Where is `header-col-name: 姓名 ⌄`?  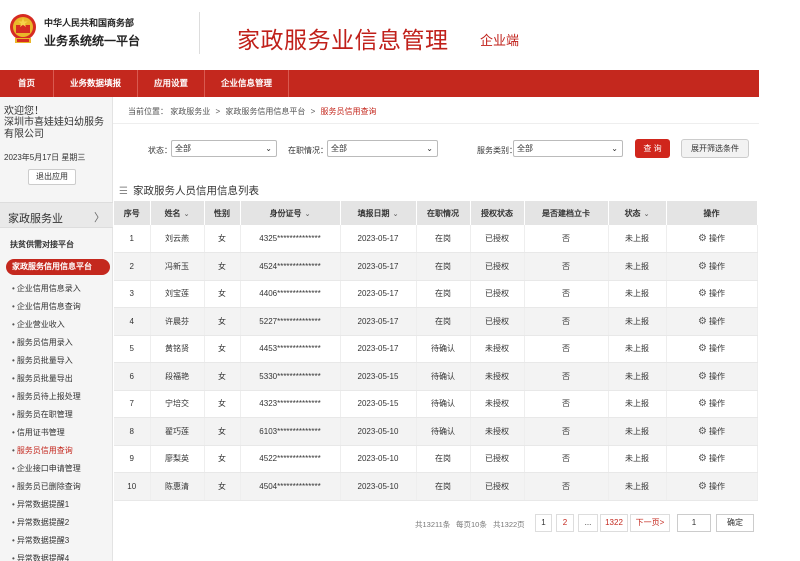 header-col-name: 姓名 ⌄ is located at coordinates (177, 213).